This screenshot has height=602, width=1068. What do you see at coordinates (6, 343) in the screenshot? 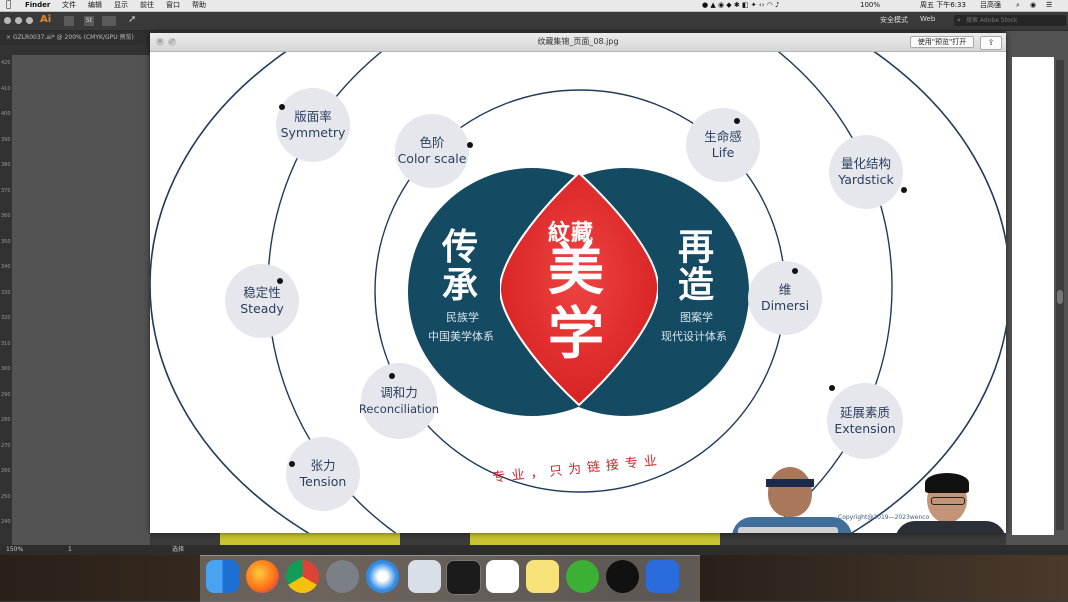
I see `ruler-mark: 310` at bounding box center [6, 343].